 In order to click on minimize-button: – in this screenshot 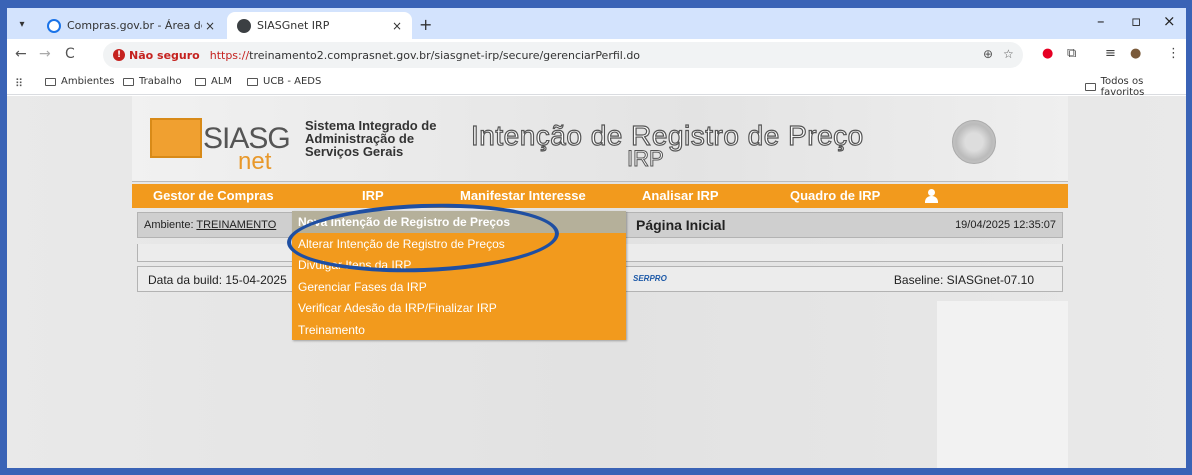, I will do `click(1101, 21)`.